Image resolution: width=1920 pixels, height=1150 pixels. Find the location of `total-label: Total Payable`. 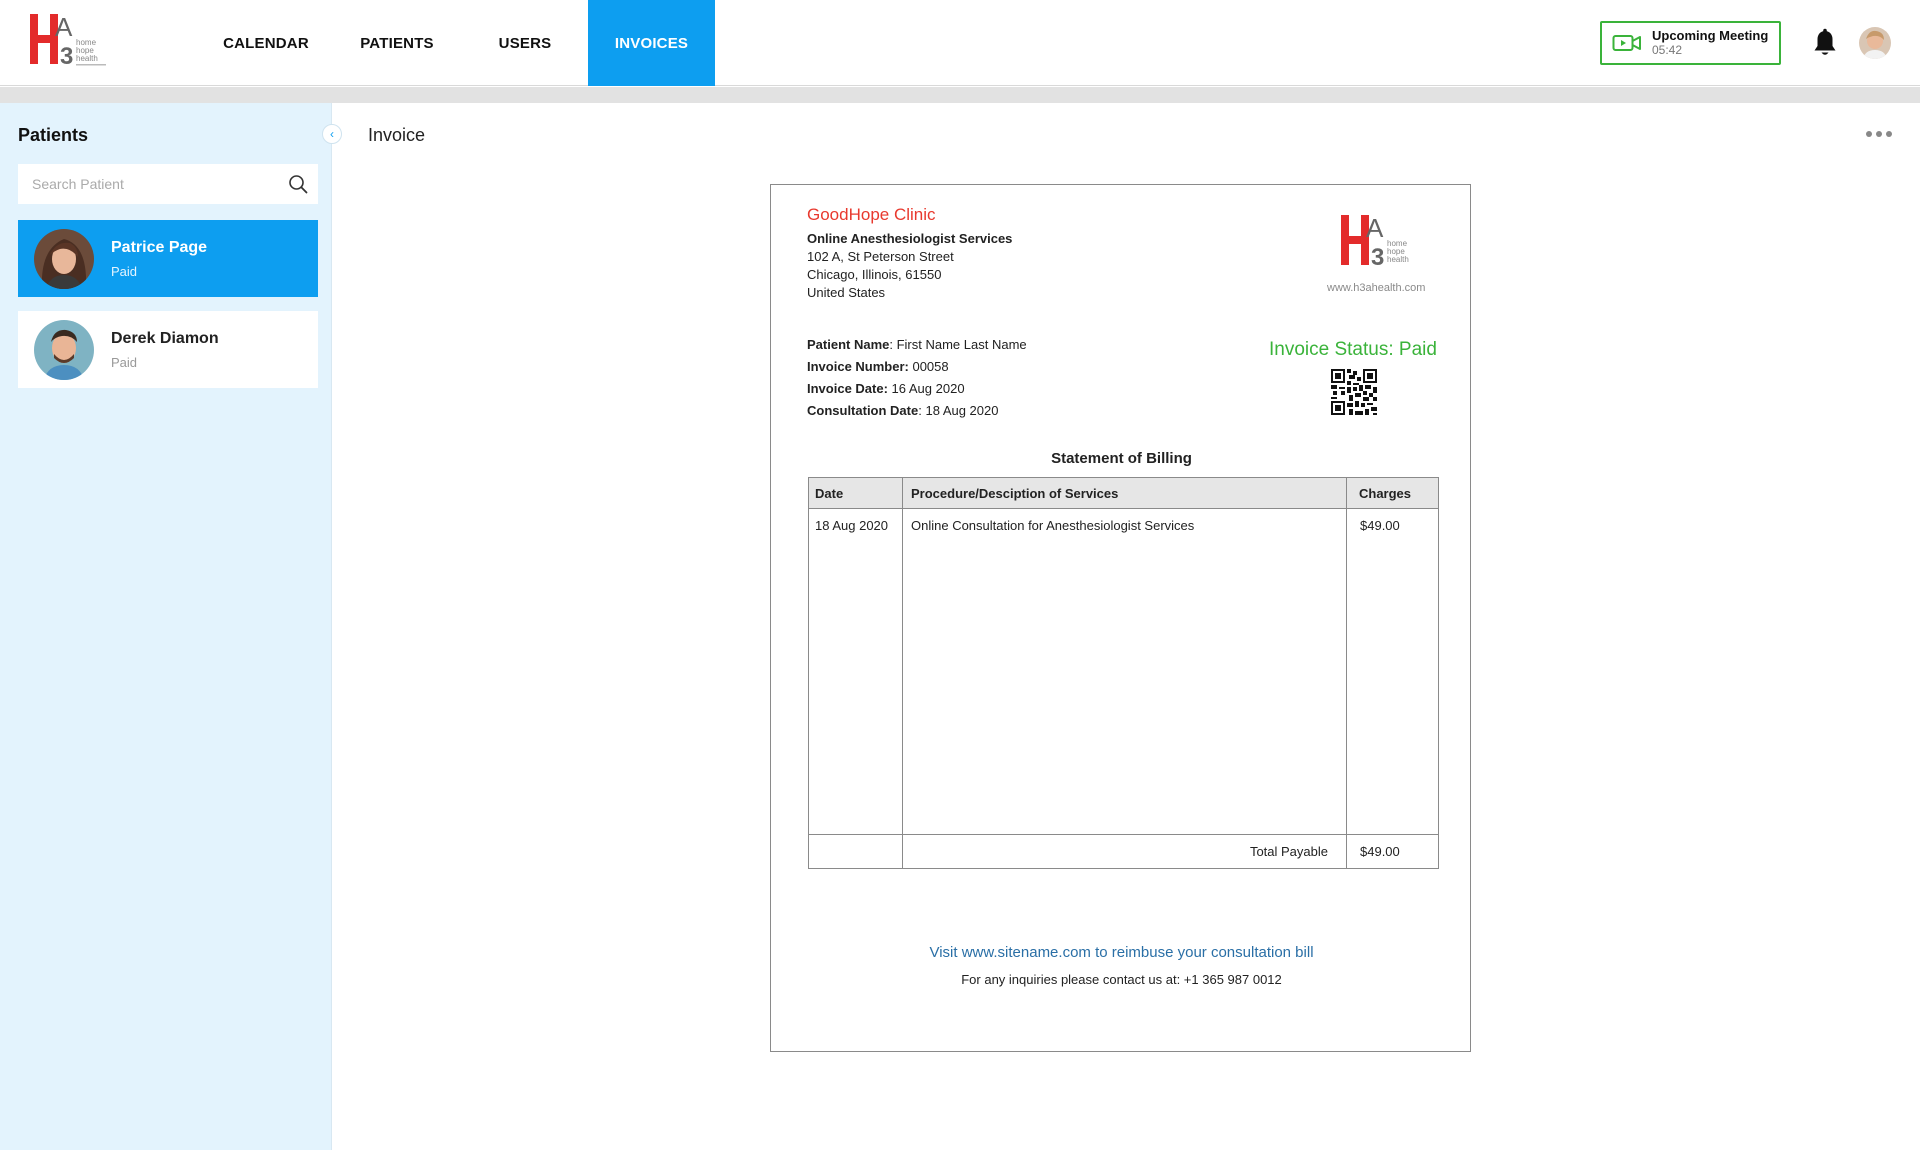

total-label: Total Payable is located at coordinates (1288, 851).